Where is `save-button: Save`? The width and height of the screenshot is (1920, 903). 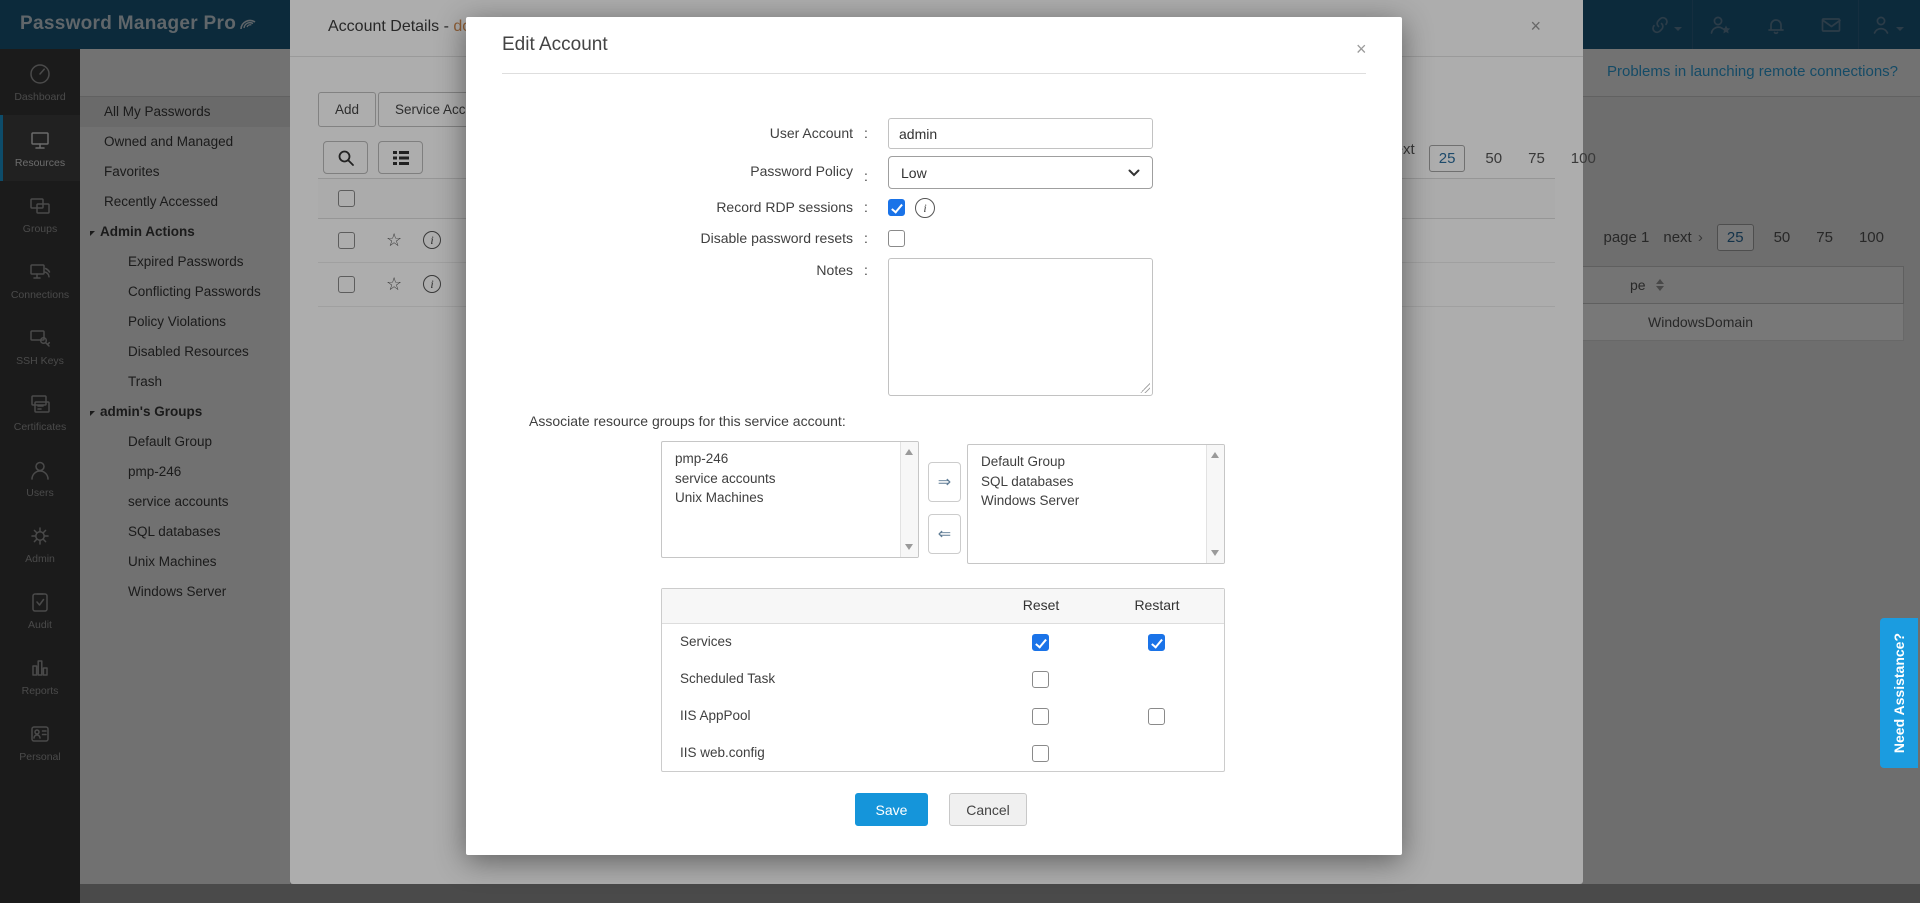 save-button: Save is located at coordinates (891, 809).